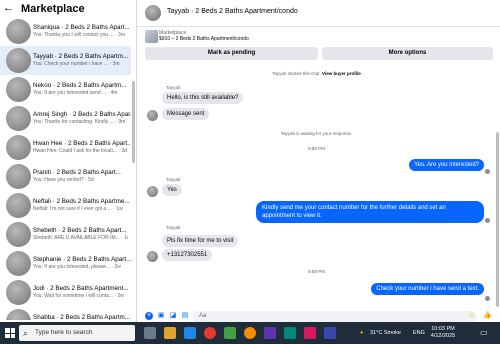 Image resolution: width=500 pixels, height=344 pixels. What do you see at coordinates (204, 39) in the screenshot?
I see `listing-title: $910 – 2 Beds 2 Baths Apartment/condo` at bounding box center [204, 39].